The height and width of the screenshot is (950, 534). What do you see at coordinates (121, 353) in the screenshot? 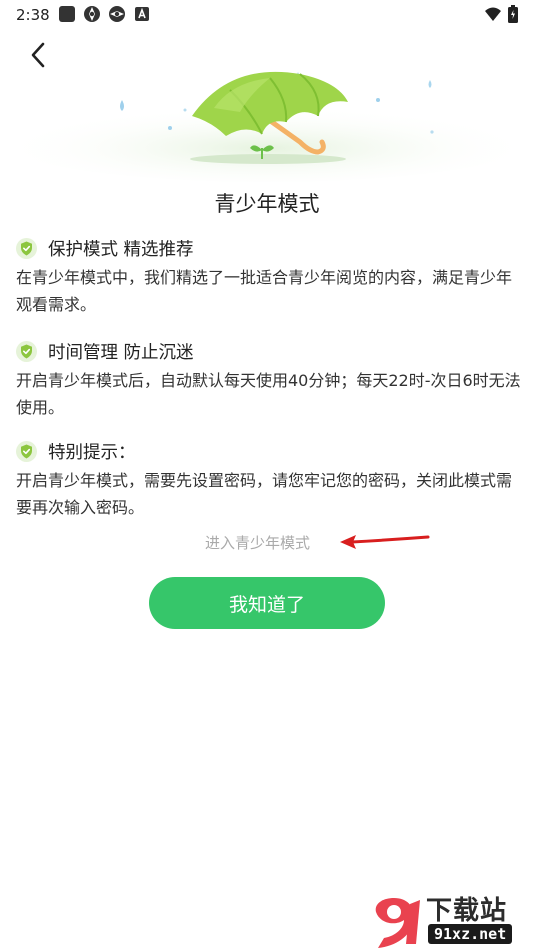
I see `section-heading: 时间管理 防止沉迷` at bounding box center [121, 353].